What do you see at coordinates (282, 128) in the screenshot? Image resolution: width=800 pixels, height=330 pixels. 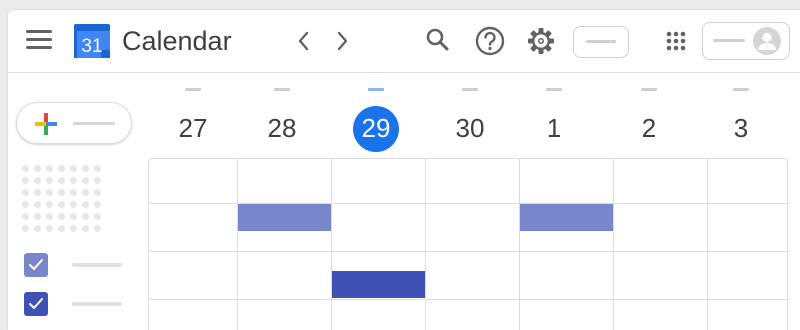 I see `day-number: 28` at bounding box center [282, 128].